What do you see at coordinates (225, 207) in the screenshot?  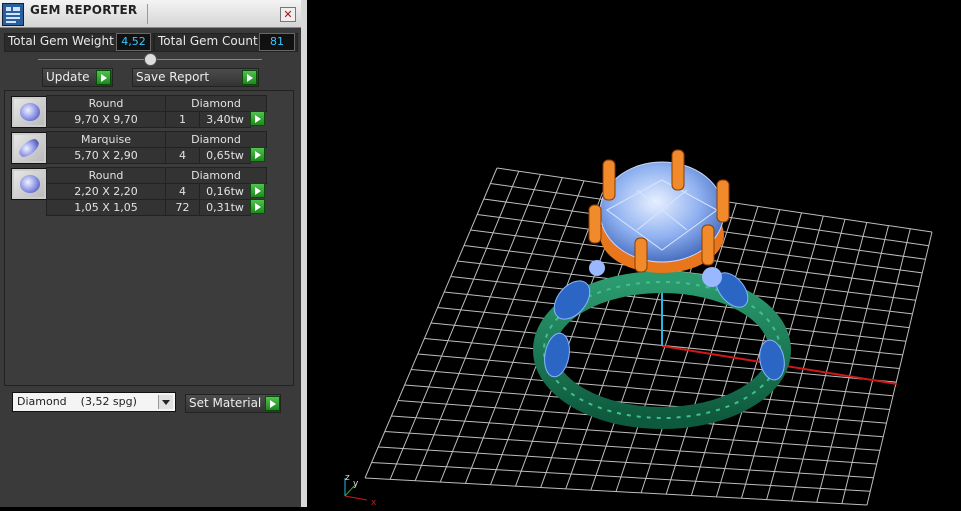 I see `gem-weight: 0,31tw` at bounding box center [225, 207].